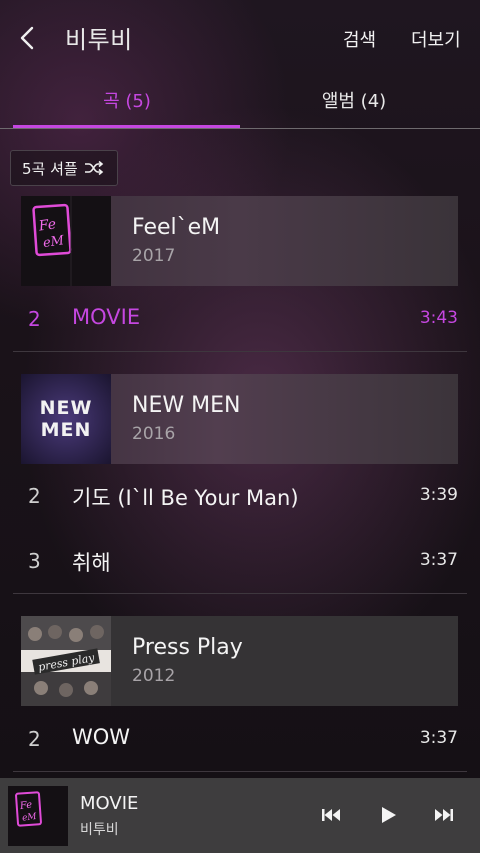 The width and height of the screenshot is (480, 853). I want to click on album-card-new-men: NEW MEN NEW MEN 2016, so click(239, 419).